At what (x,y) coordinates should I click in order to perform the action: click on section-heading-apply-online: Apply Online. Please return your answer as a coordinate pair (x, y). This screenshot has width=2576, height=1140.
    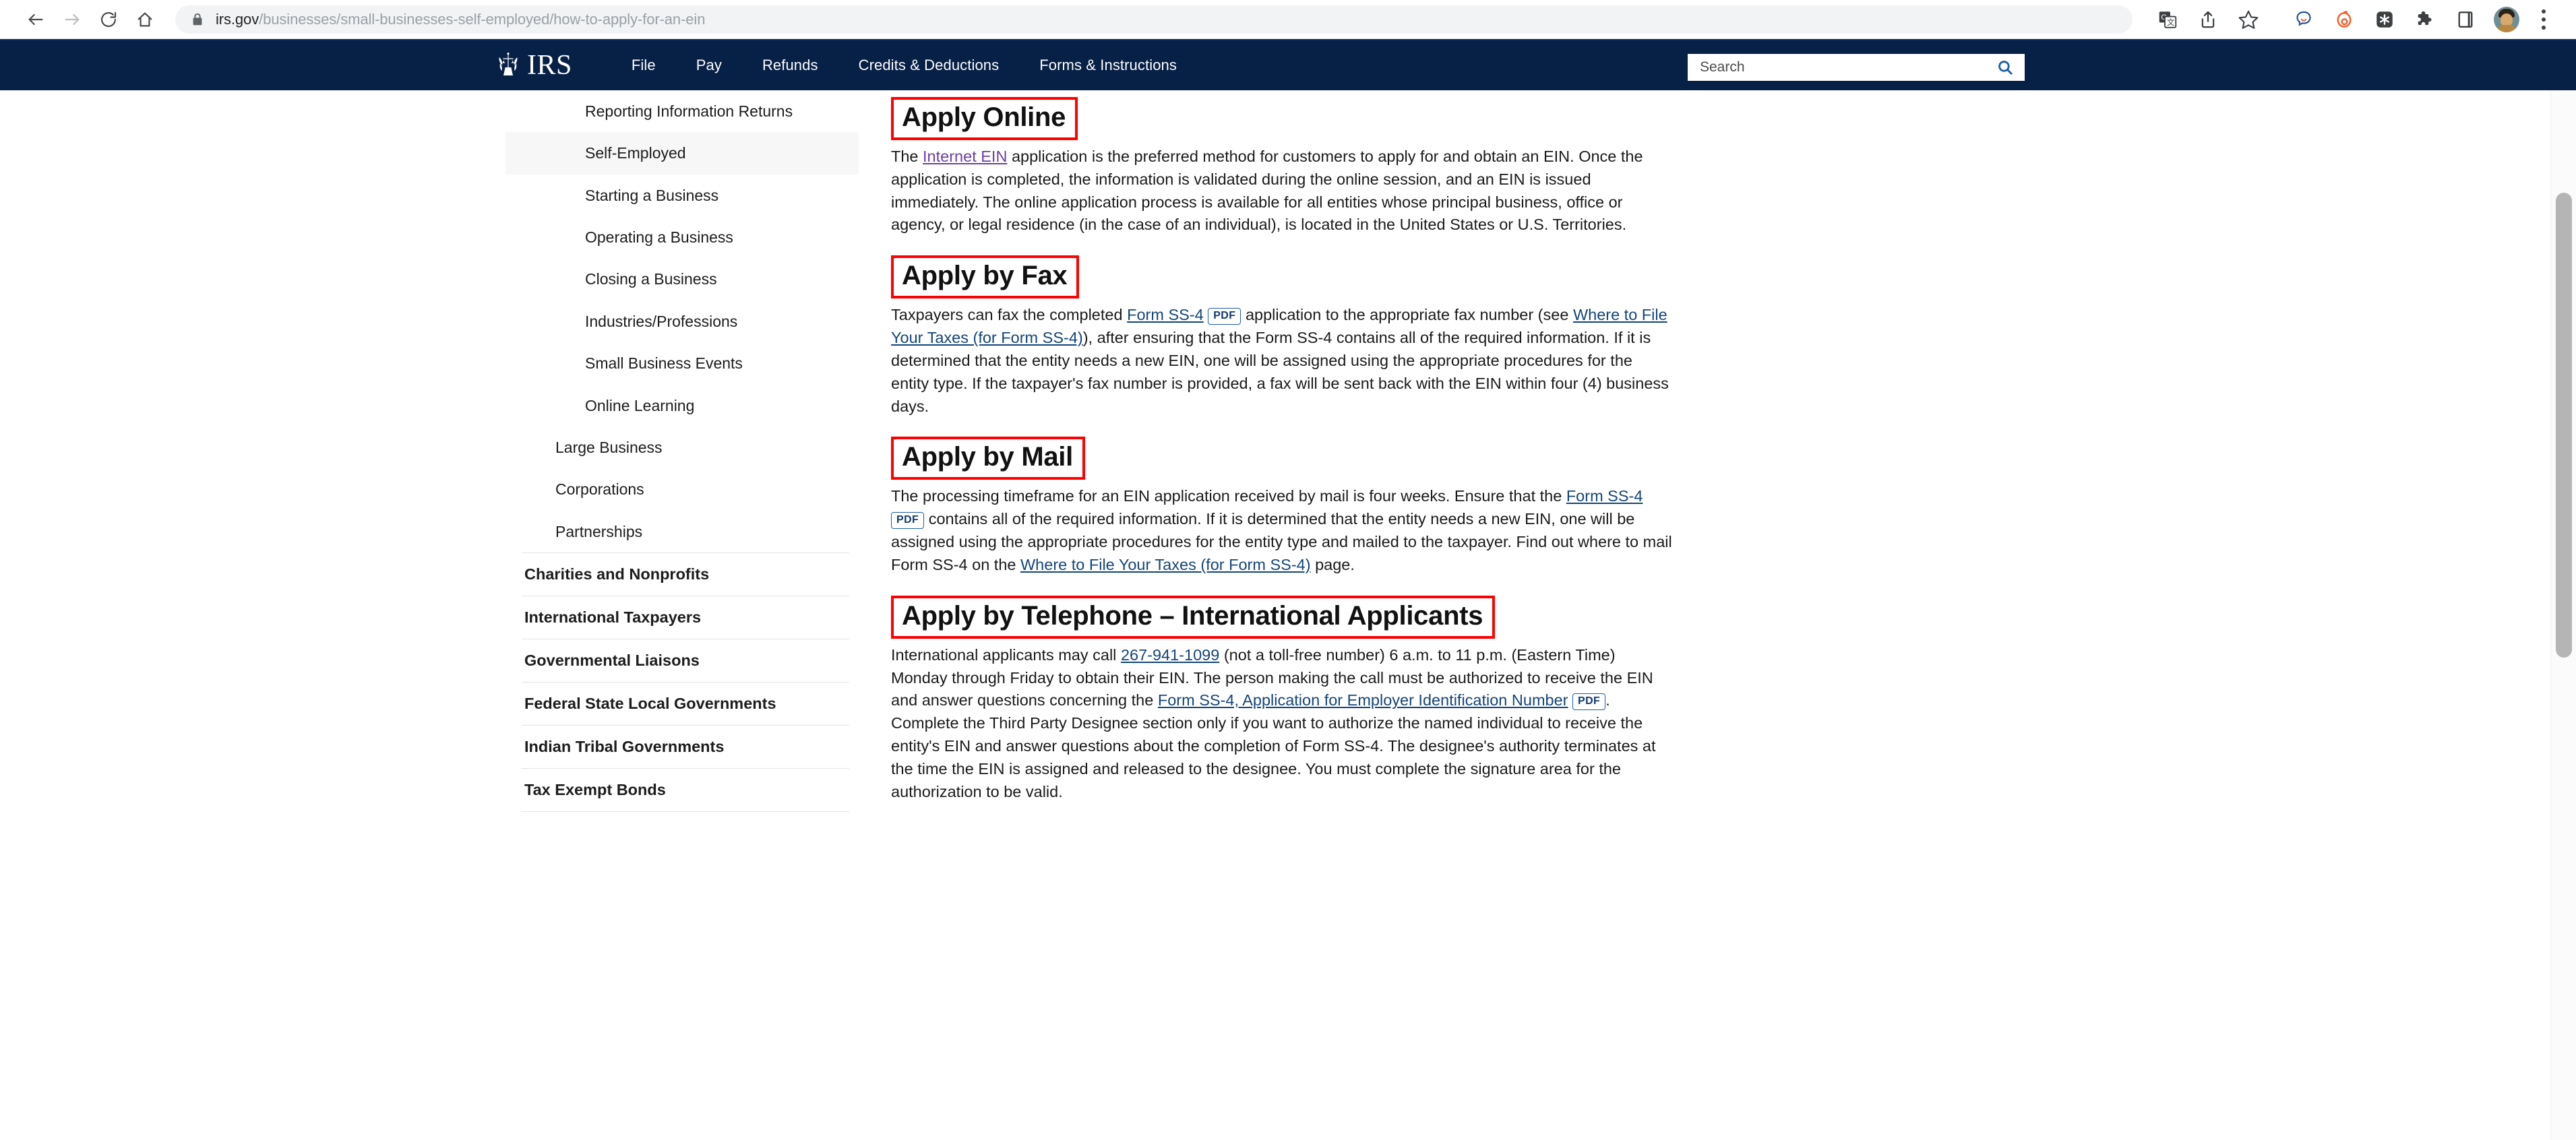
    Looking at the image, I should click on (984, 117).